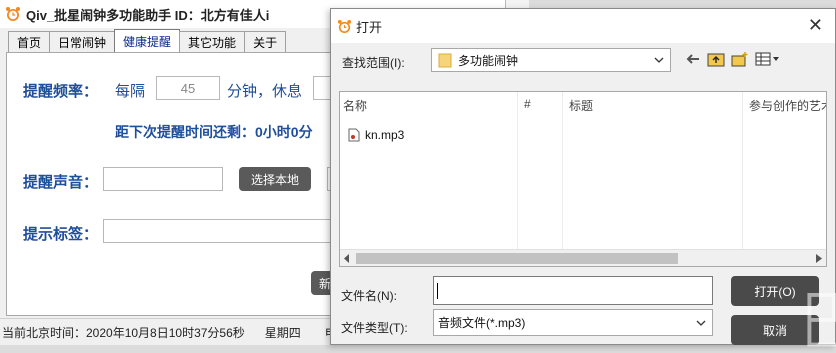  What do you see at coordinates (527, 104) in the screenshot?
I see `column-number: #` at bounding box center [527, 104].